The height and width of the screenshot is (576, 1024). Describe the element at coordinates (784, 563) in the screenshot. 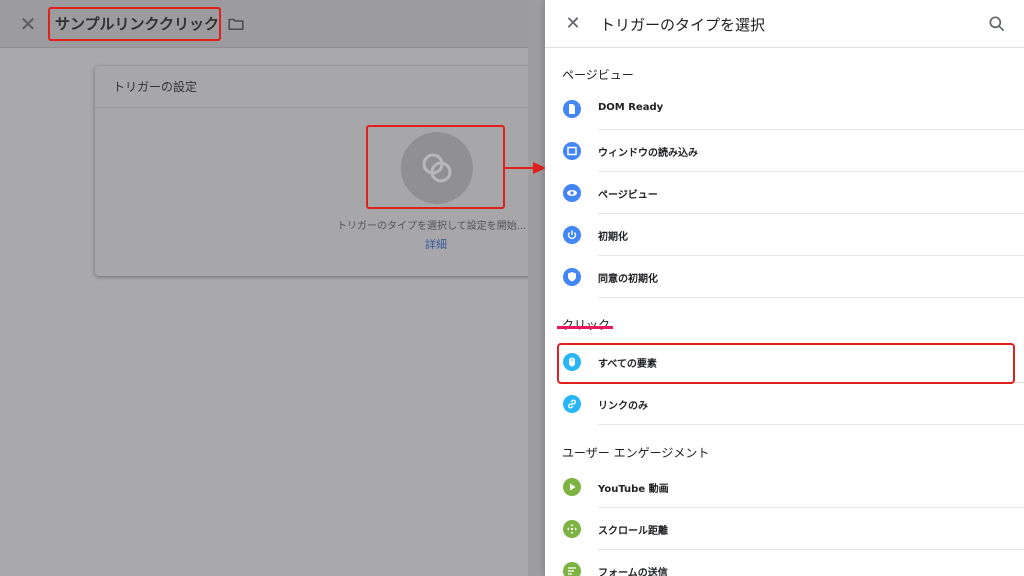

I see `trigger-item-form-submit: フォームの送信` at that location.